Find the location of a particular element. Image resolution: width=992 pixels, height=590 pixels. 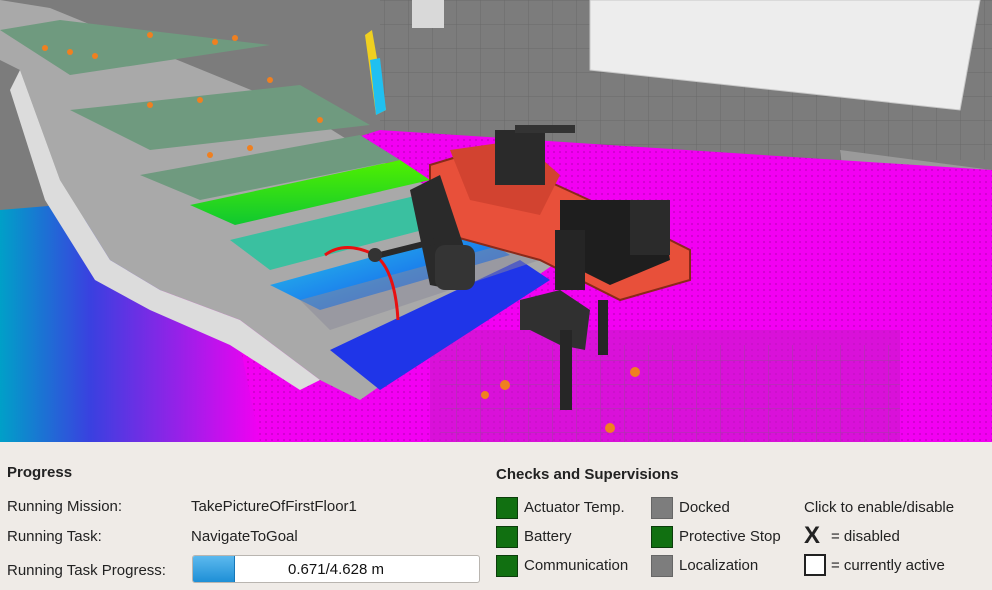

active-legend-box is located at coordinates (815, 565).